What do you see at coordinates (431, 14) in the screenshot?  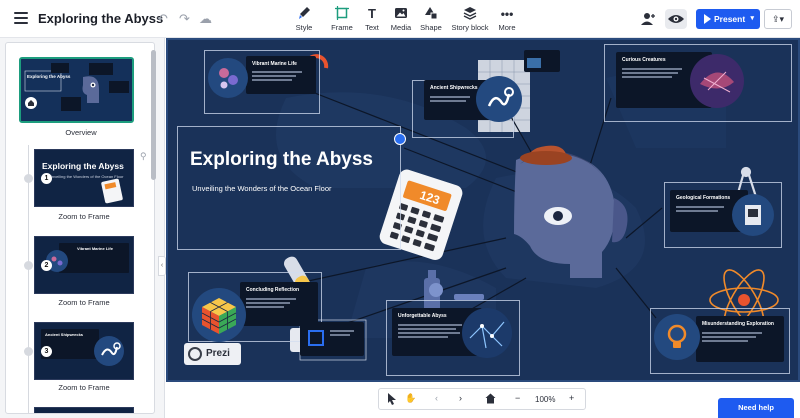 I see `shape-icon` at bounding box center [431, 14].